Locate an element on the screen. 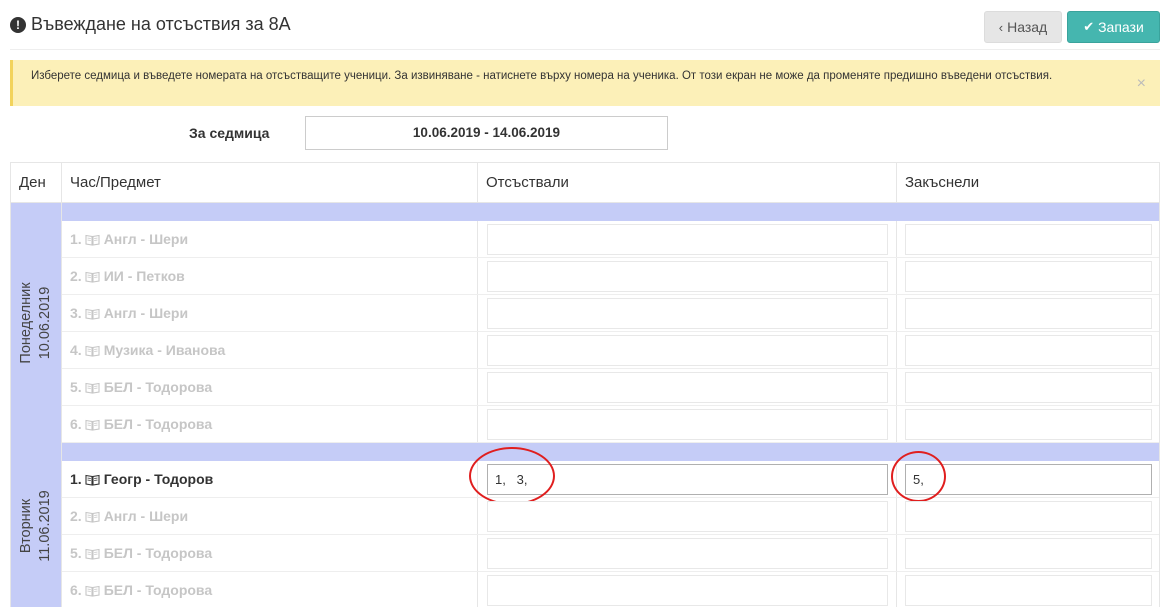 The width and height of the screenshot is (1164, 607). lesson-row: 2. Англ - Шери is located at coordinates (610, 516).